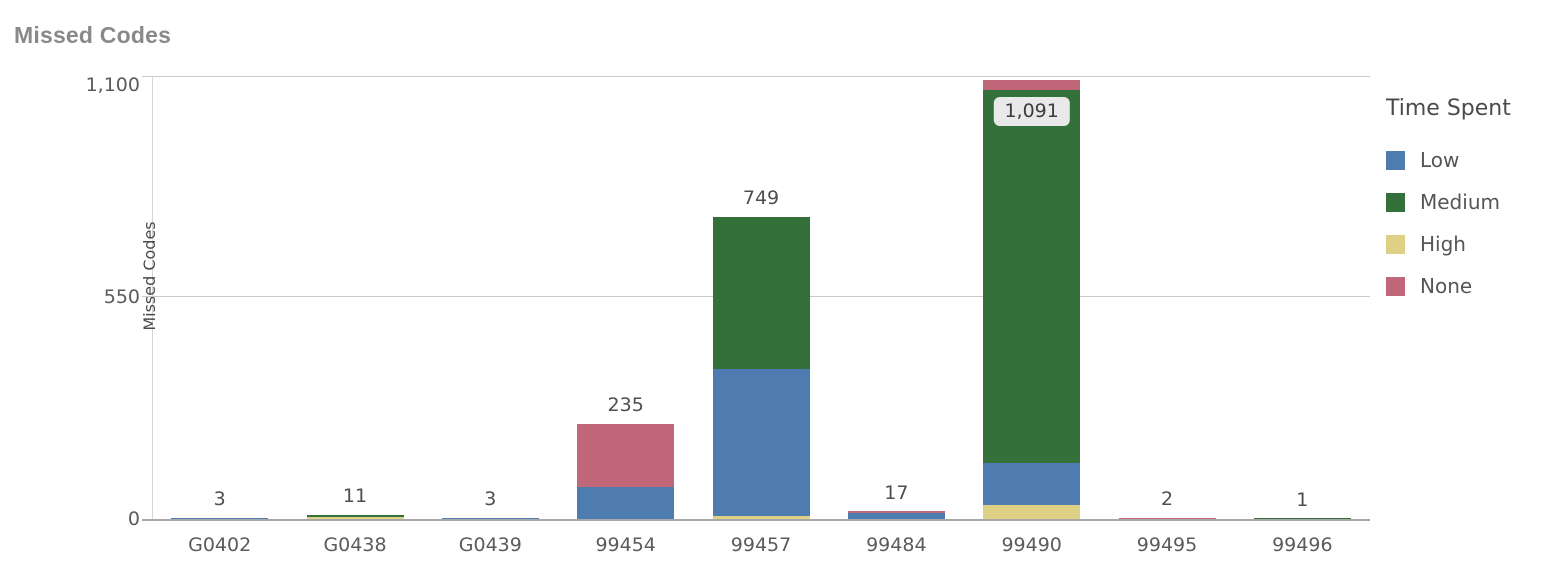 This screenshot has height=584, width=1566. What do you see at coordinates (1167, 499) in the screenshot?
I see `bar-total-label: 2` at bounding box center [1167, 499].